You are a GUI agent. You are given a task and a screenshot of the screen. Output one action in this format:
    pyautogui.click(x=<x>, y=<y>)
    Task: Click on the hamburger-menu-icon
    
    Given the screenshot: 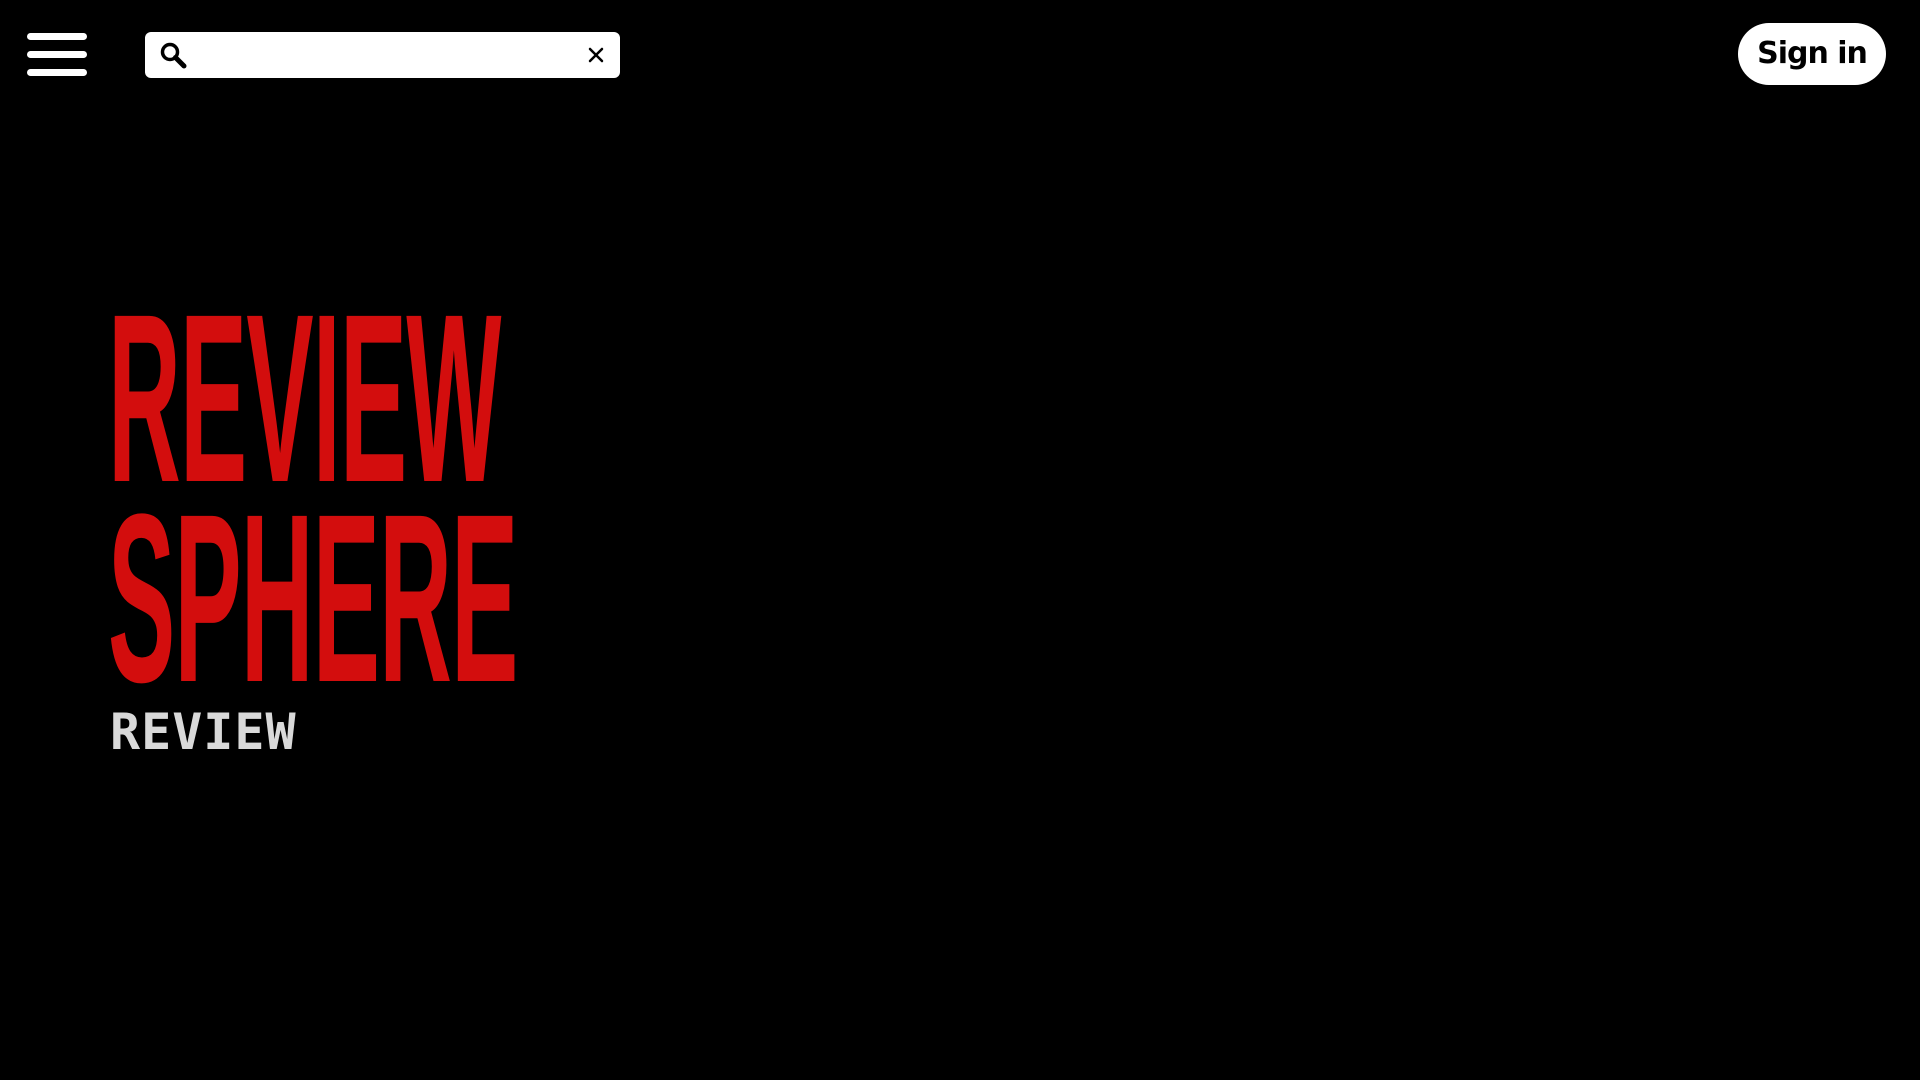 What is the action you would take?
    pyautogui.click(x=57, y=55)
    